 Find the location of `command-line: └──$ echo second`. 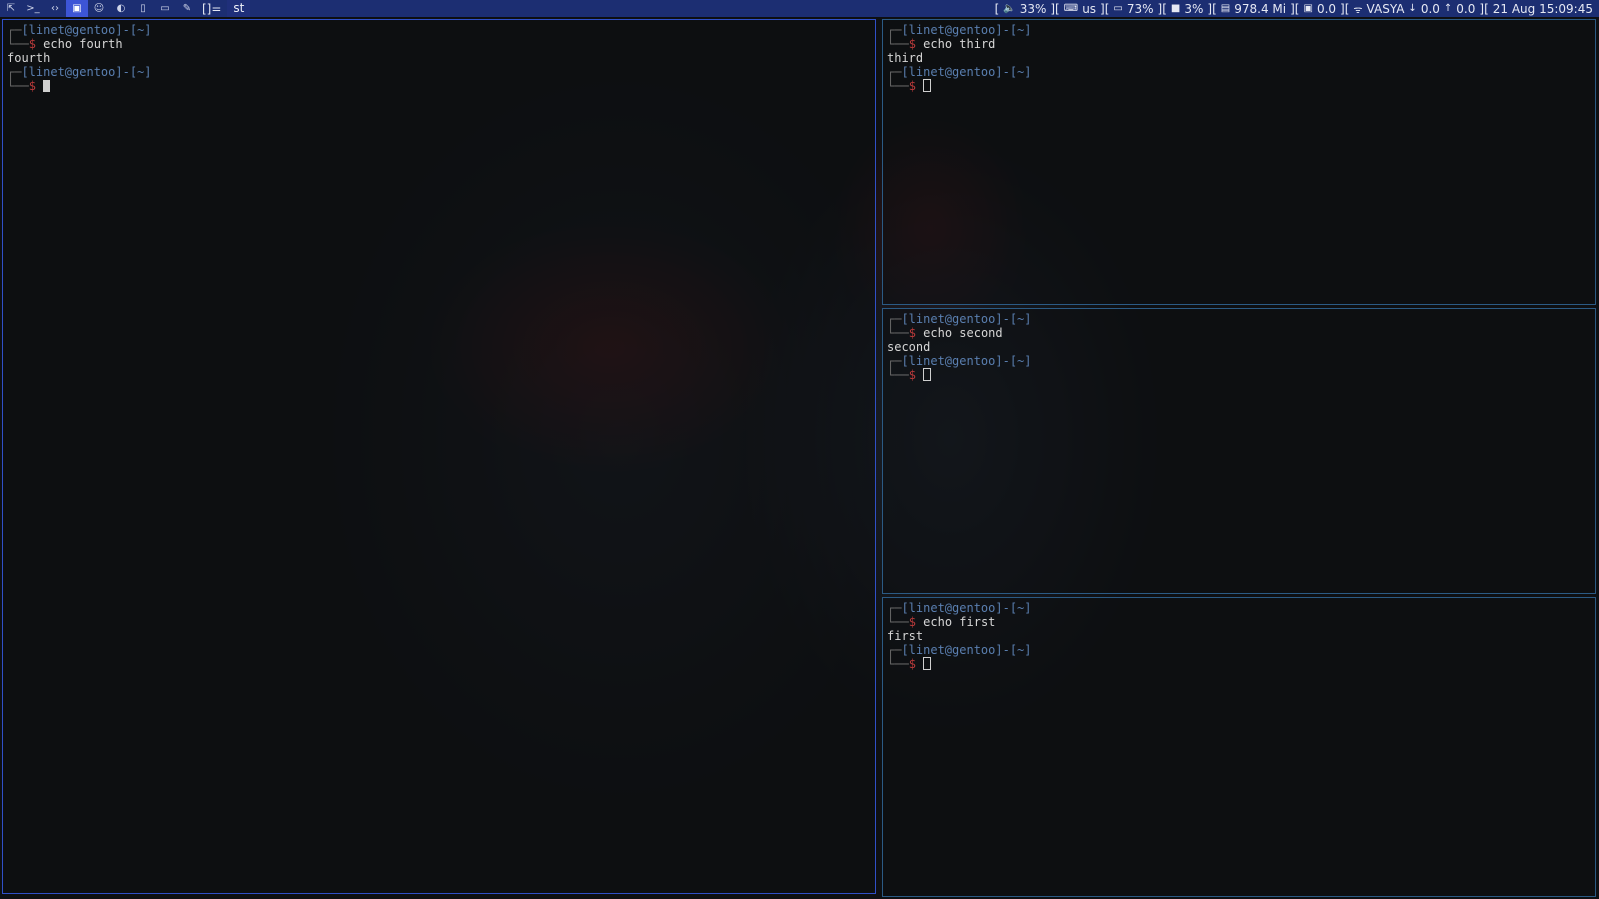

command-line: └──$ echo second is located at coordinates (945, 333).